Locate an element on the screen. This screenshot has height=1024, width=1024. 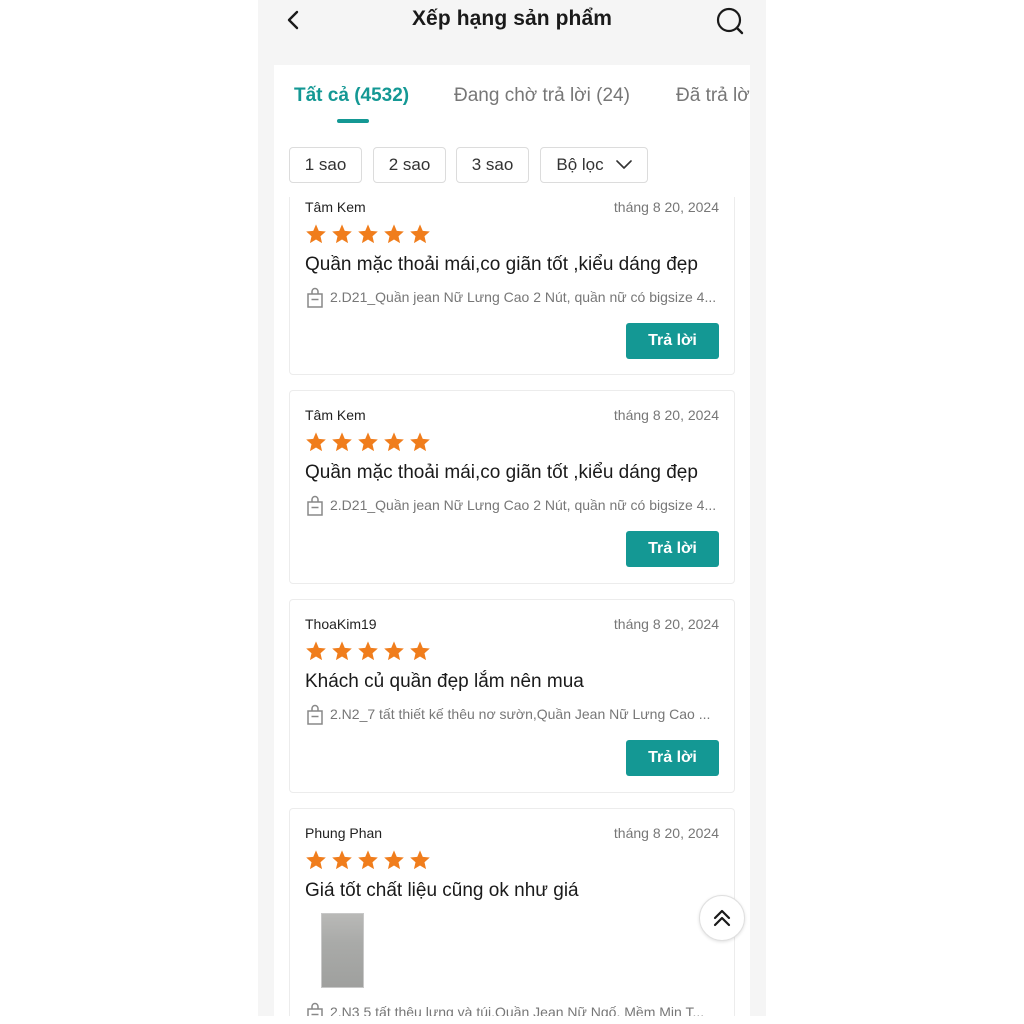
double-chevron-up-icon is located at coordinates (722, 918).